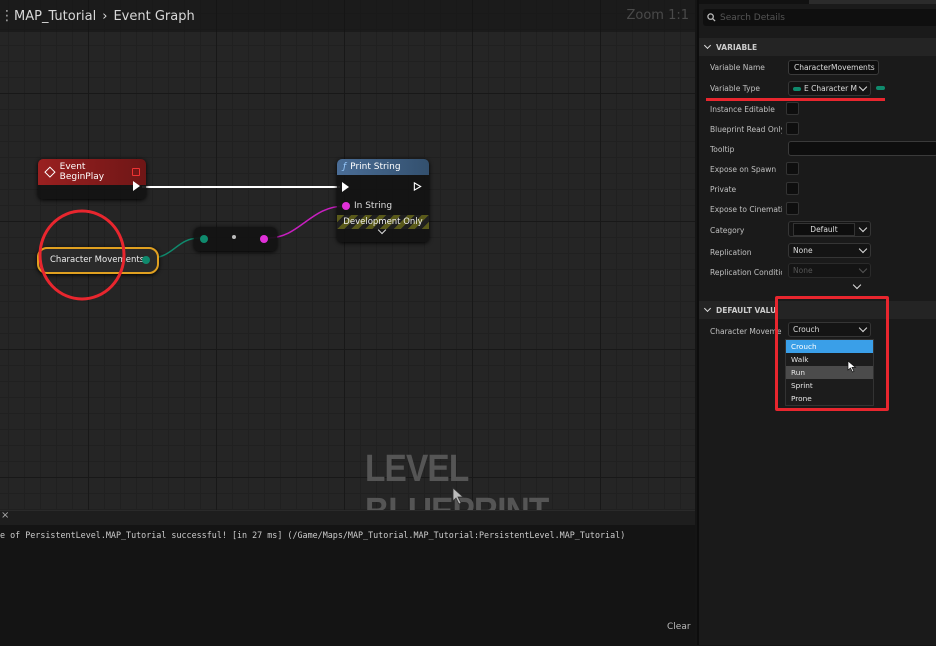  I want to click on instance-editable-checkbox, so click(792, 108).